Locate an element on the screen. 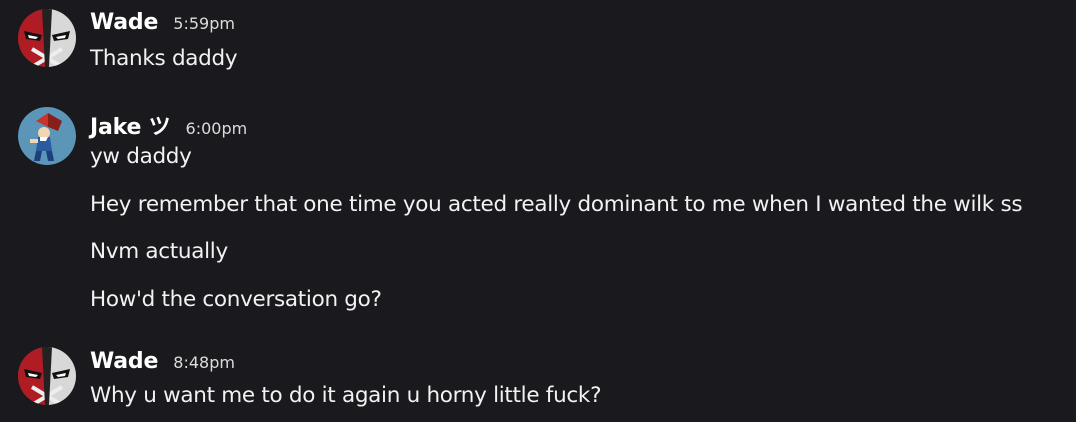 The height and width of the screenshot is (422, 1076). message-header: Jake ツ 6:00pm is located at coordinates (169, 124).